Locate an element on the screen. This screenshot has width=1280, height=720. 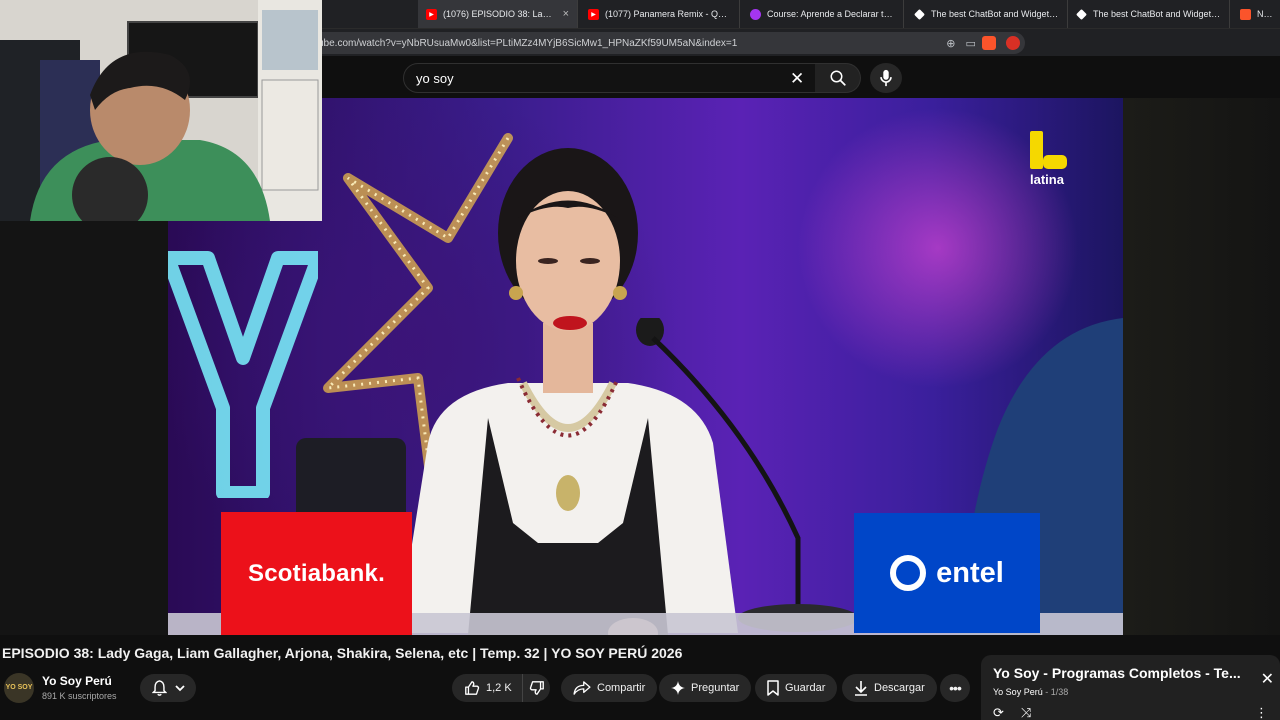
scotiabank-sign-text: Scotiabank. is located at coordinates (316, 573).